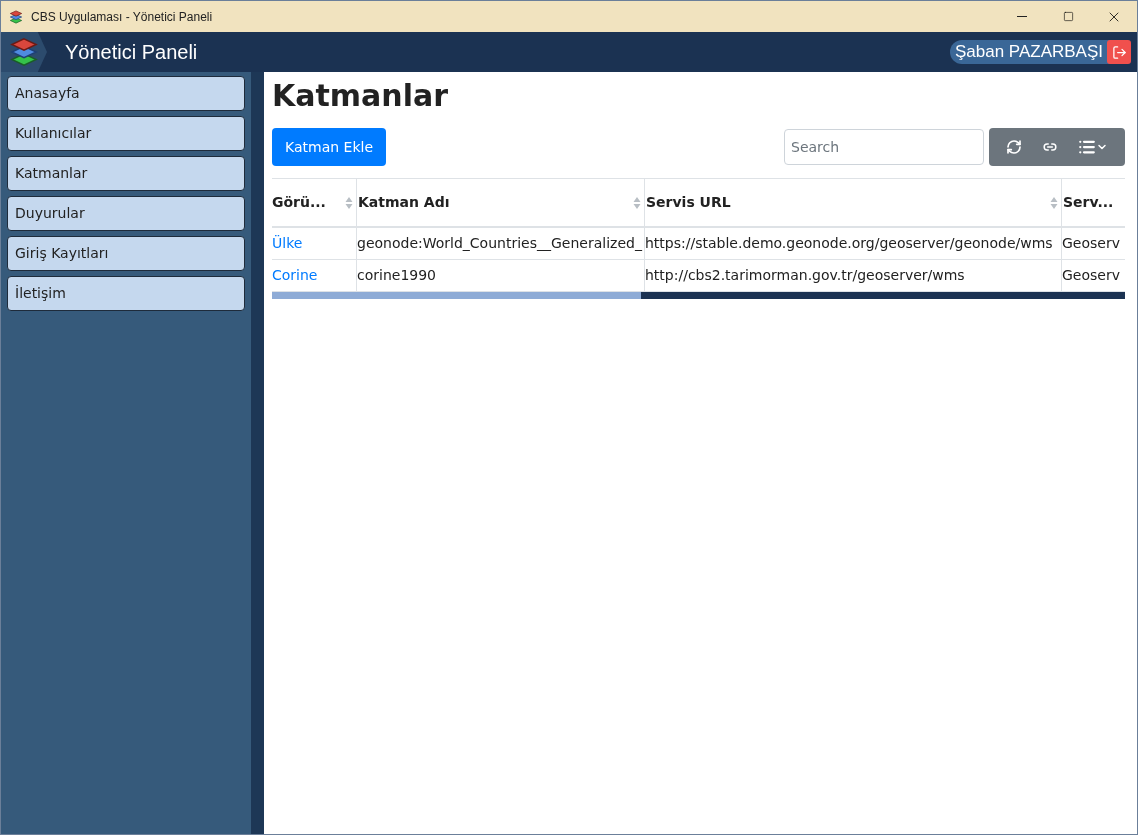  Describe the element at coordinates (16, 16) in the screenshot. I see `app-icon` at that location.